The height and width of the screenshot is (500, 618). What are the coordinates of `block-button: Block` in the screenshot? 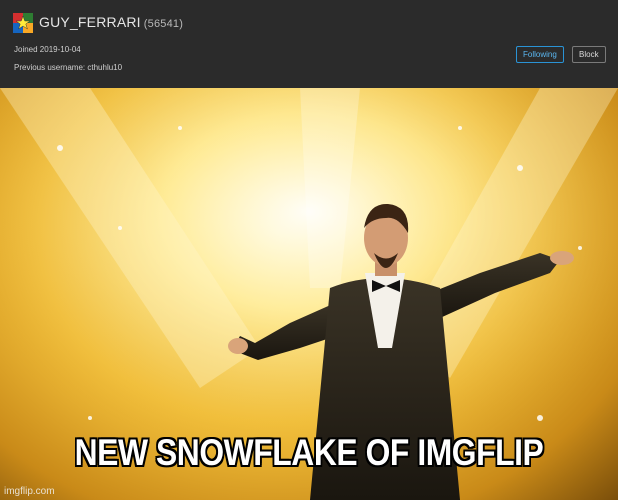 It's located at (589, 54).